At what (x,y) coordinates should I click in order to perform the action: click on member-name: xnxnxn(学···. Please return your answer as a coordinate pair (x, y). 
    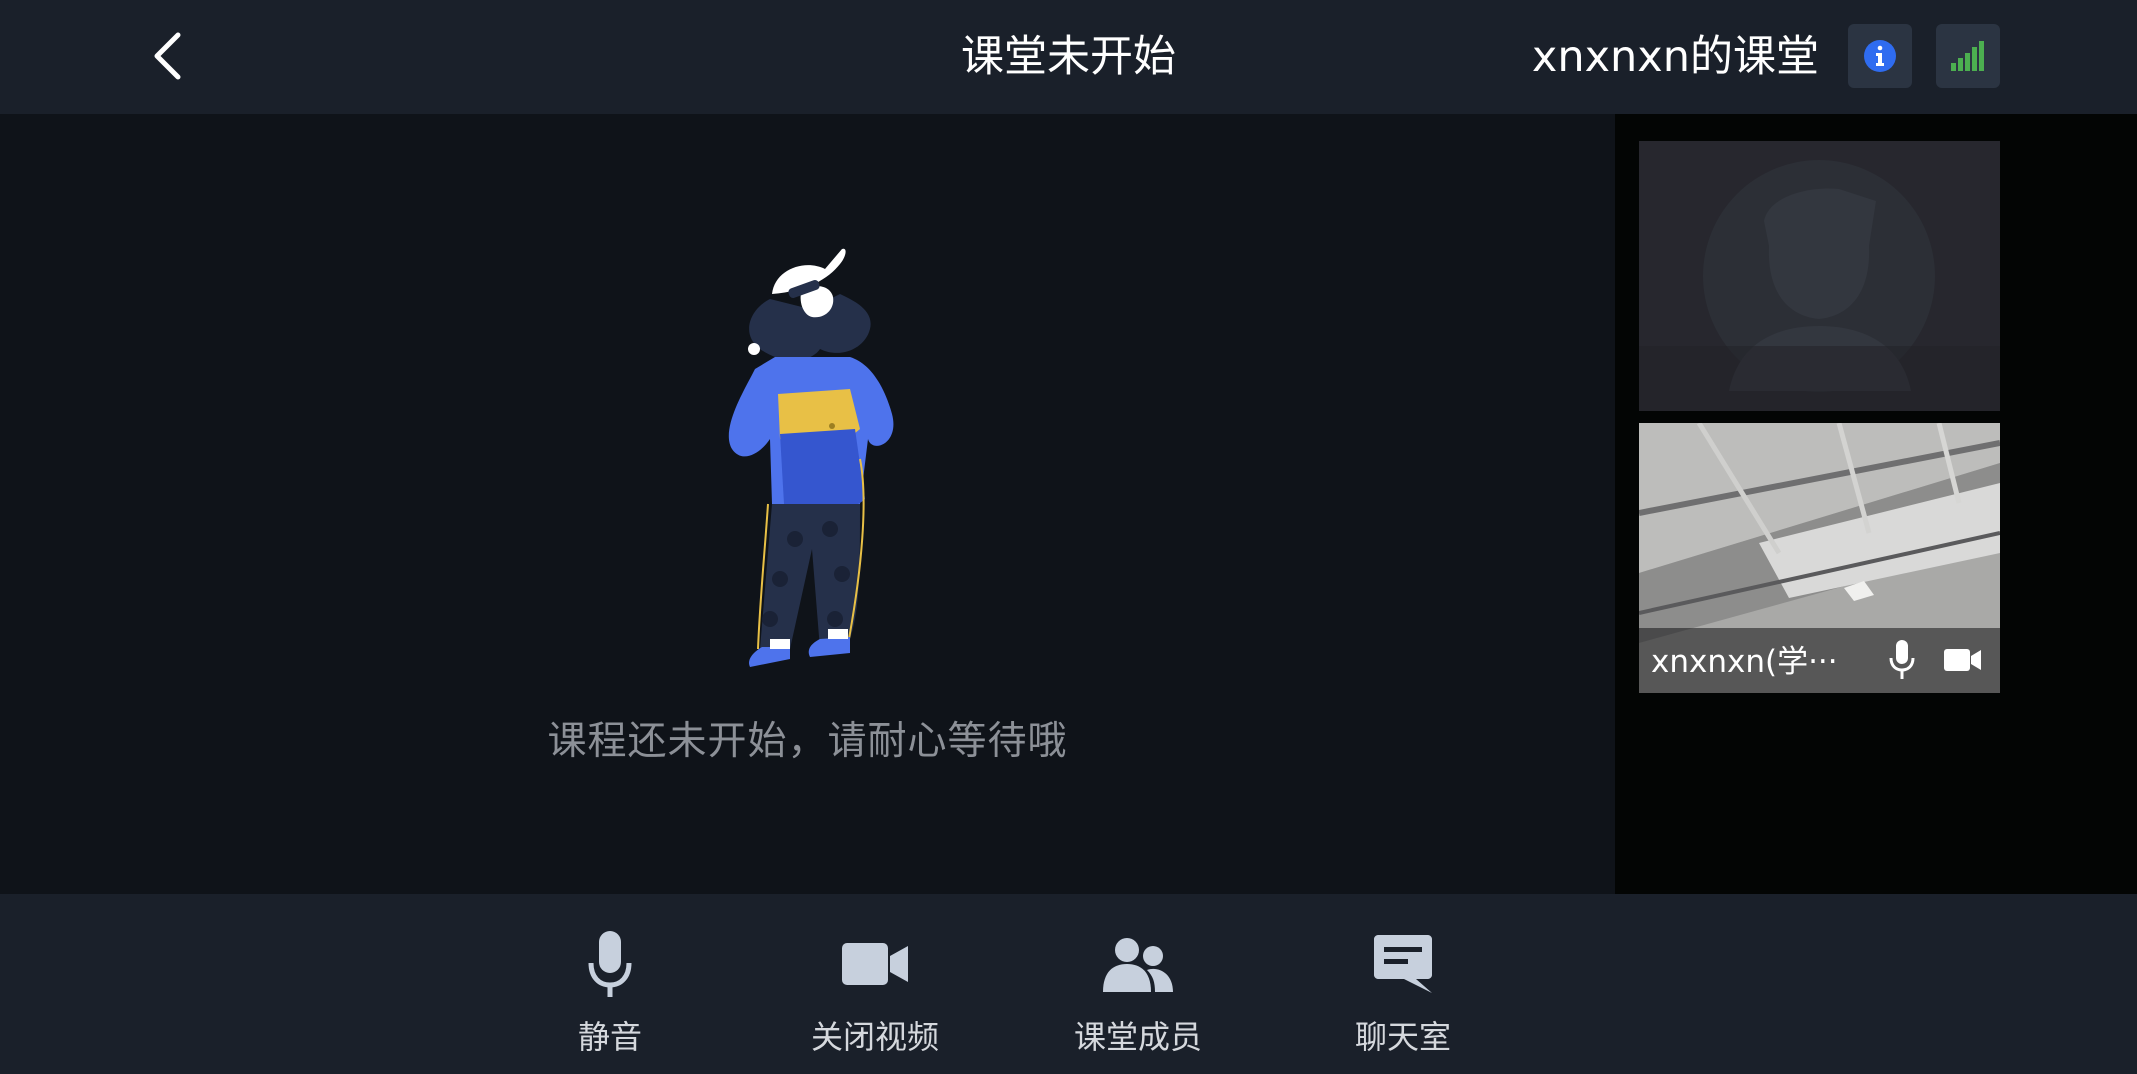
    Looking at the image, I should click on (1744, 662).